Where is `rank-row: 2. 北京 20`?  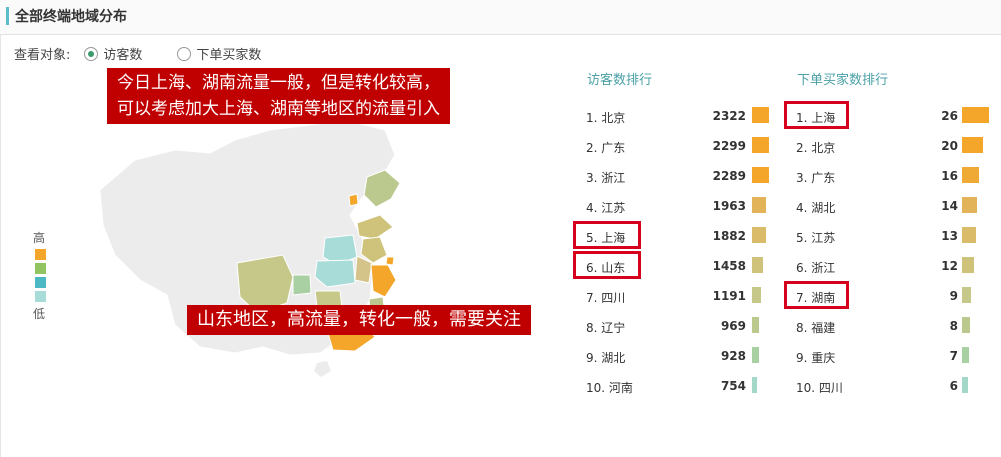
rank-row: 2. 北京 20 is located at coordinates (893, 148).